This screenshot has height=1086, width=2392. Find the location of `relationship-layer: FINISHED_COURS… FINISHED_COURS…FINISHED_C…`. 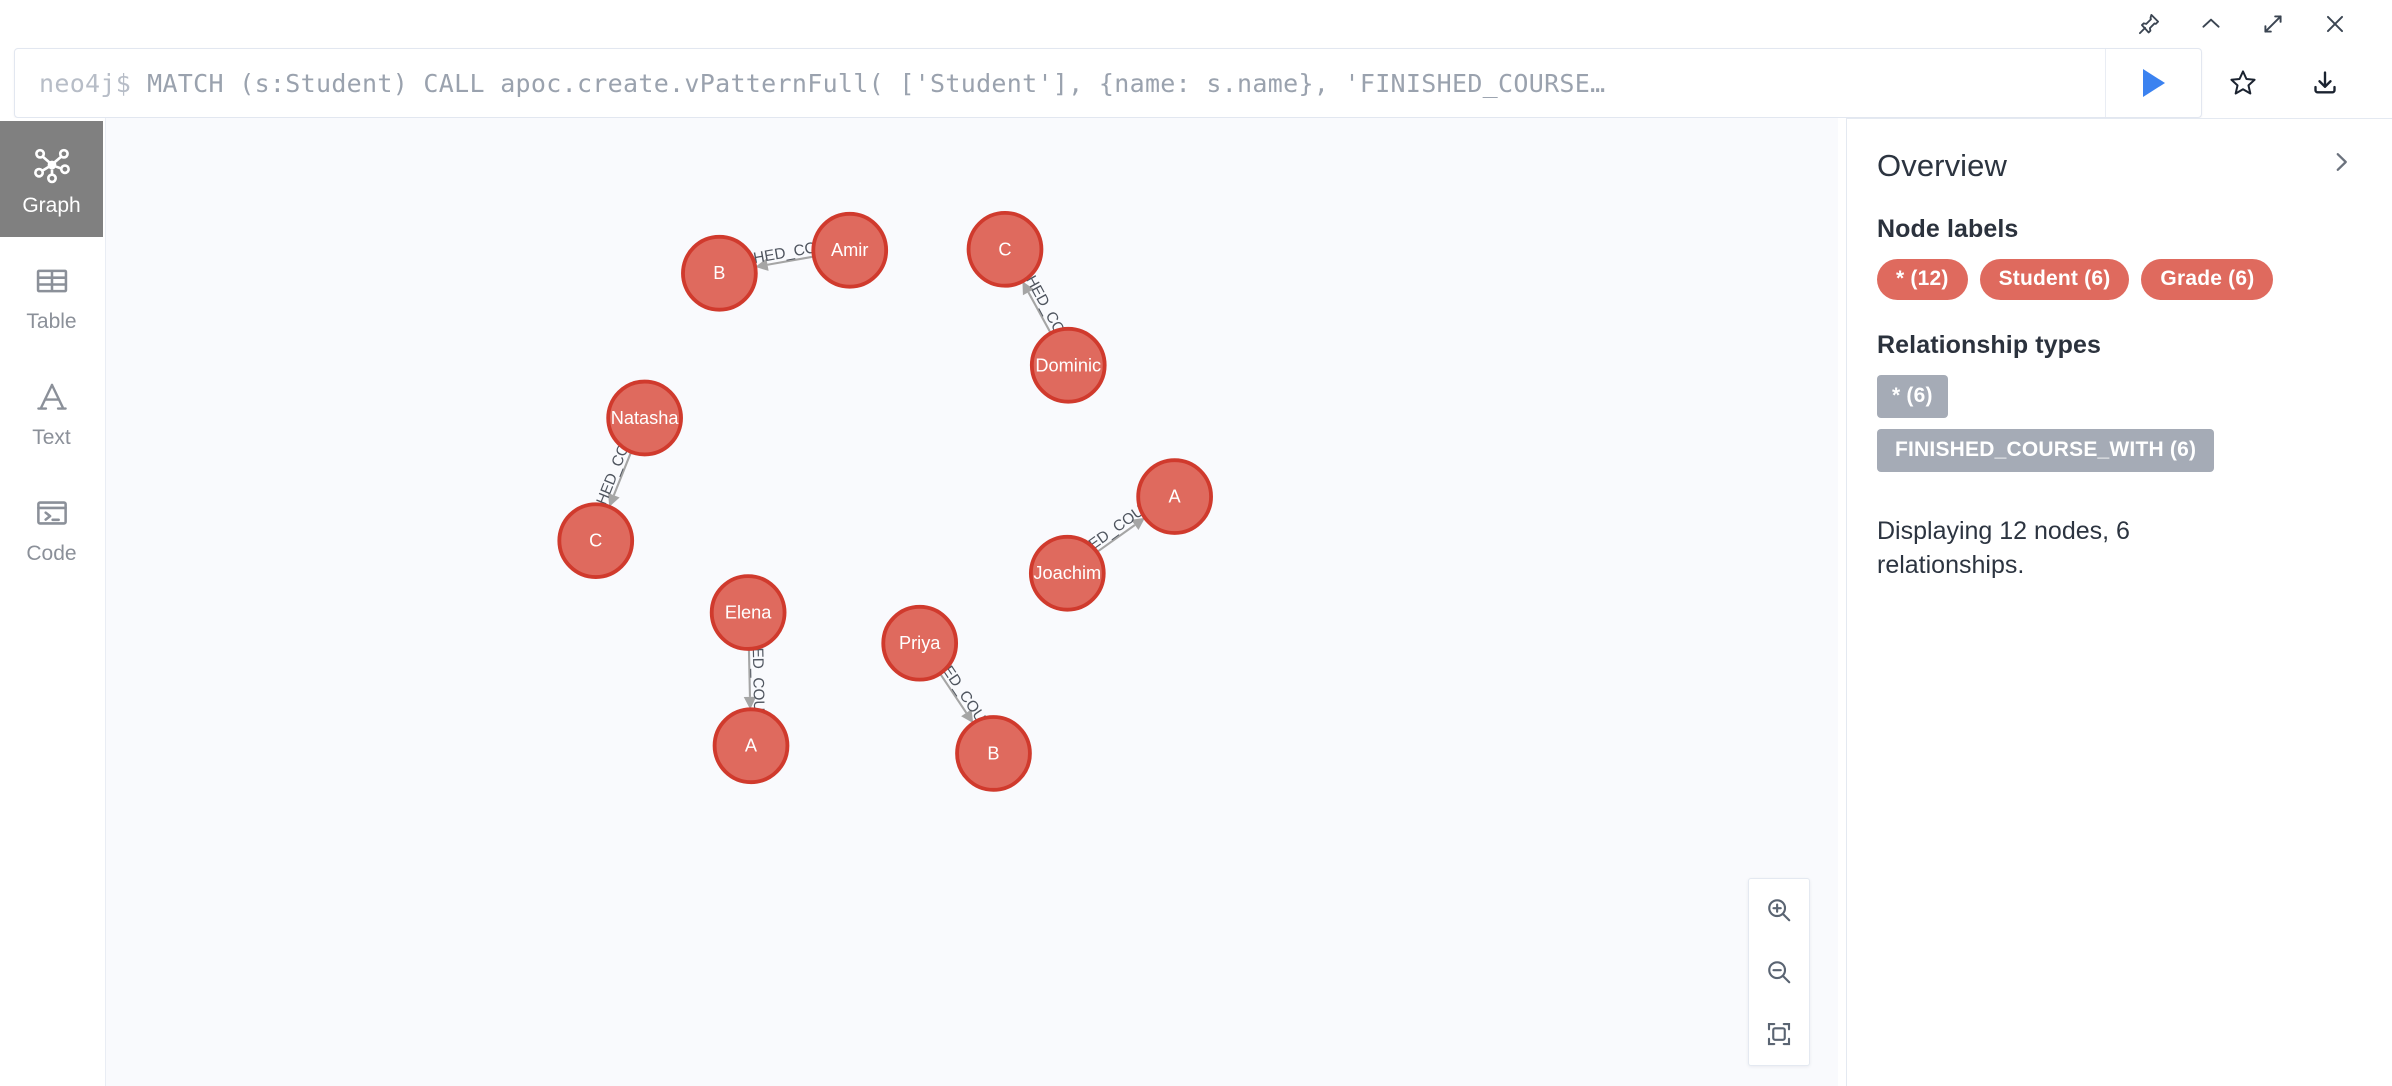

relationship-layer: FINISHED_COURS… FINISHED_COURS…FINISHED_C… is located at coordinates (878, 493).